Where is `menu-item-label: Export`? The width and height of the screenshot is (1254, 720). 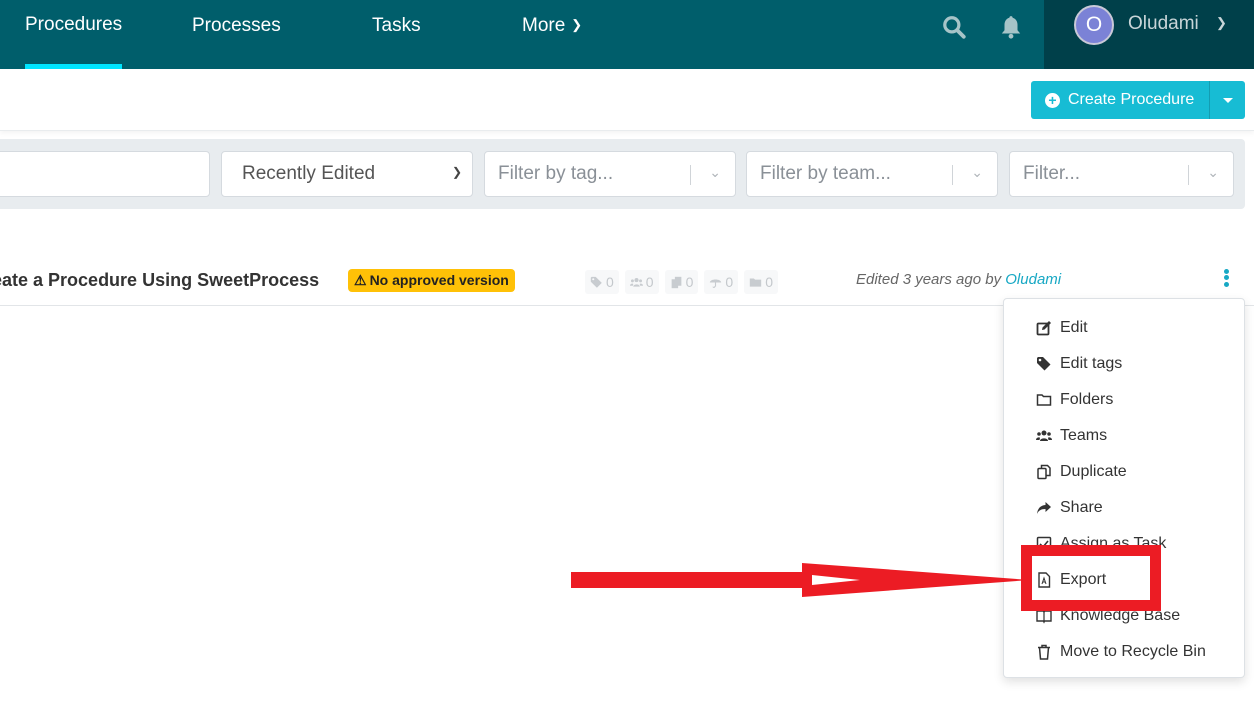 menu-item-label: Export is located at coordinates (1083, 579).